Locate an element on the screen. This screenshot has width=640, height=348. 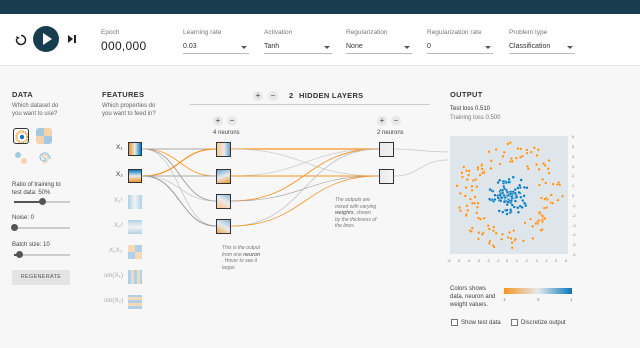
x-tick: 2 is located at coordinates (526, 260).